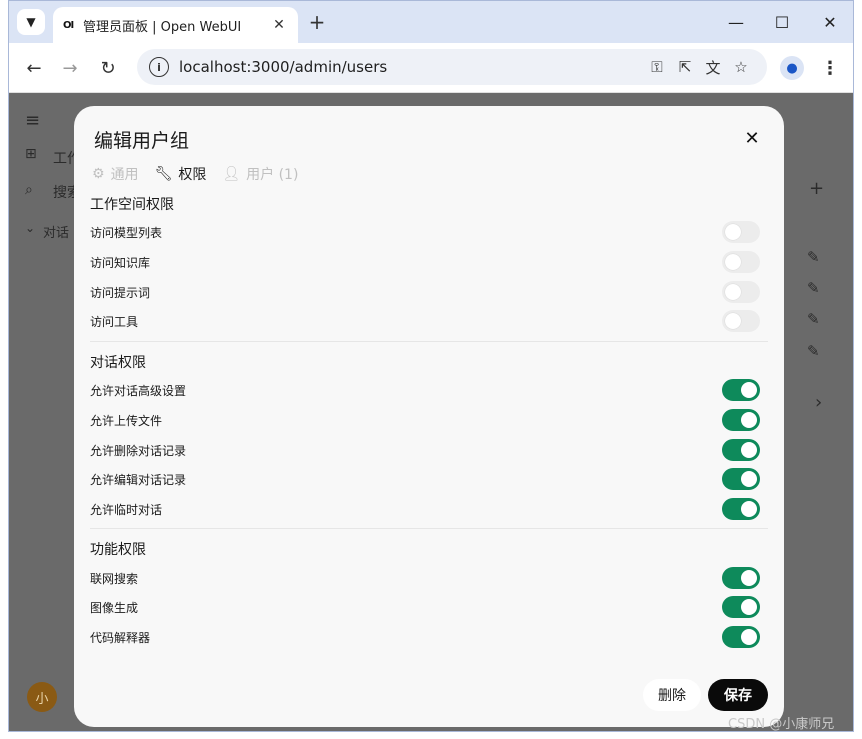  What do you see at coordinates (33, 120) in the screenshot?
I see `menu-icon: ≡` at bounding box center [33, 120].